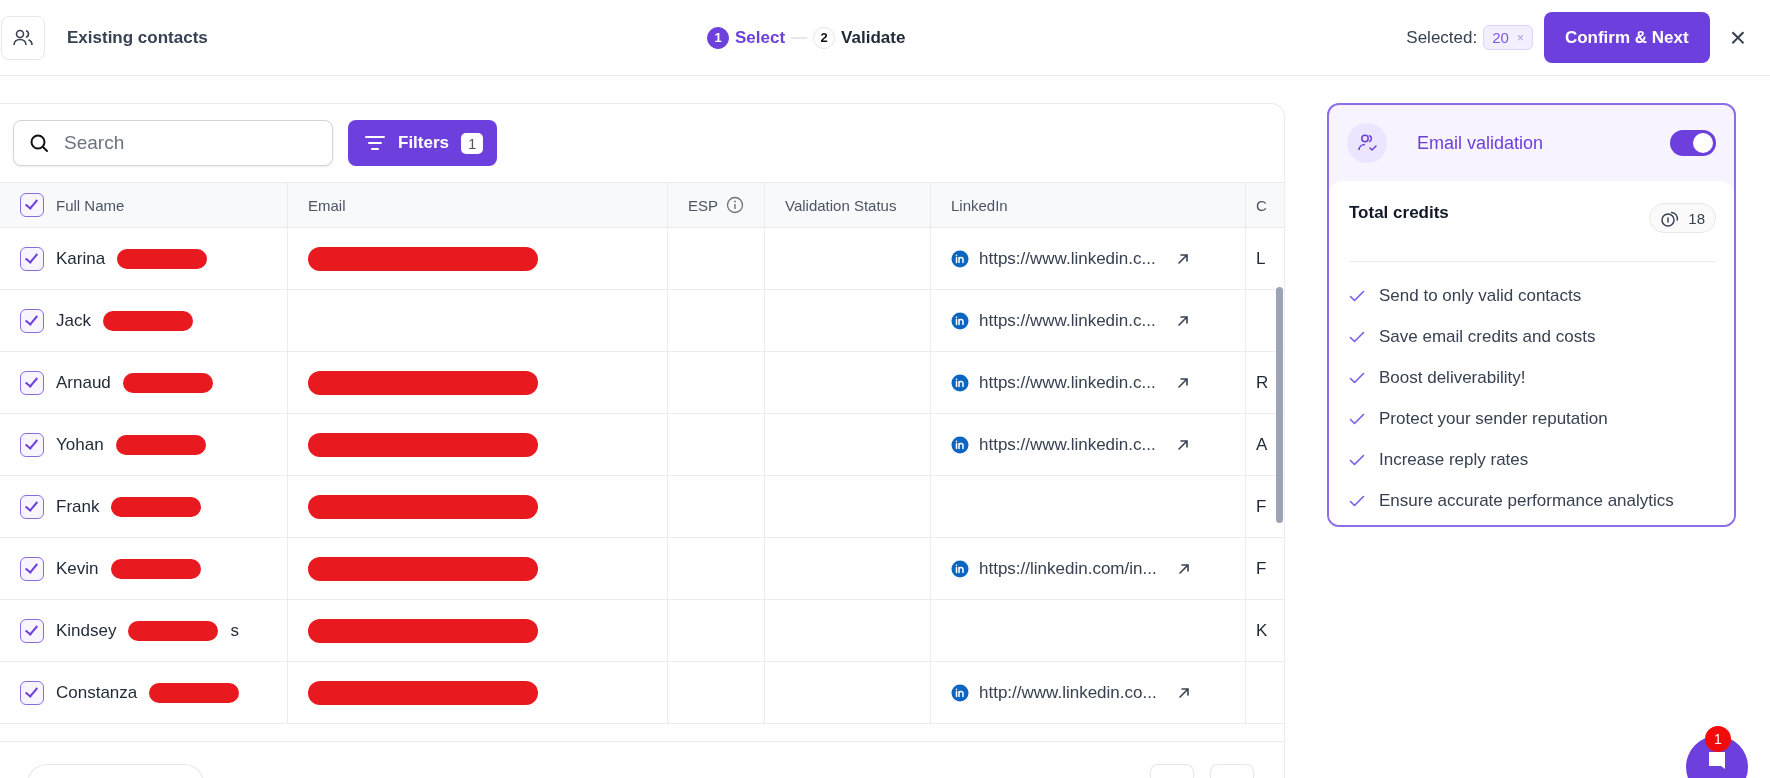 This screenshot has height=778, width=1770. I want to click on table-cell: K, so click(1262, 630).